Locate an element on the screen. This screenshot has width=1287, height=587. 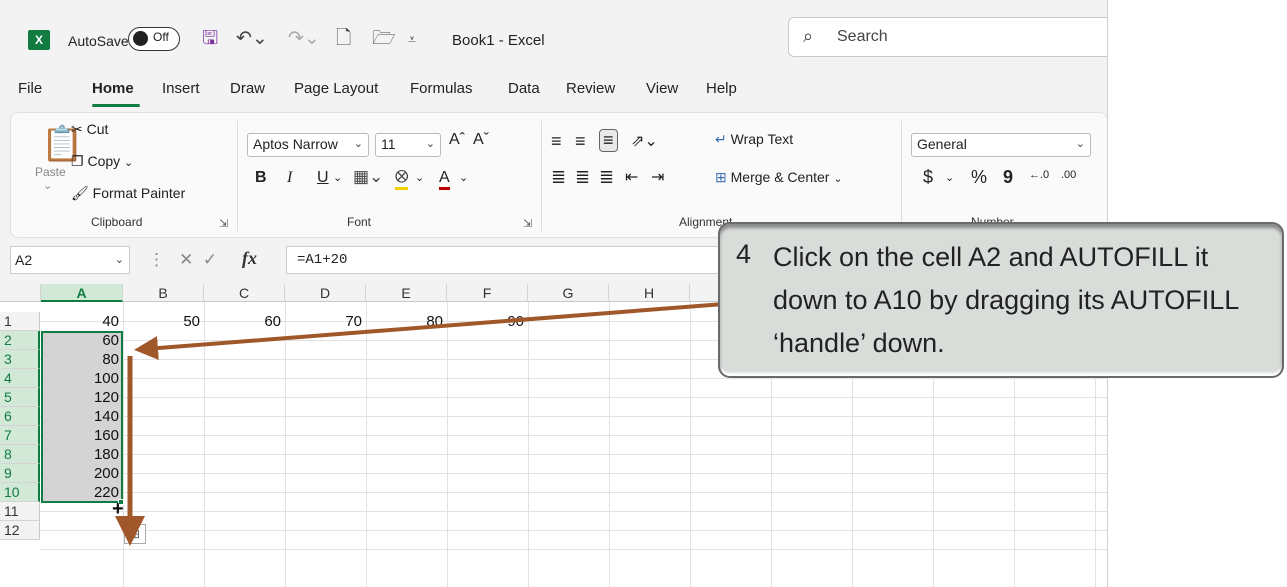
comma-style-button: 9 is located at coordinates (1008, 177).